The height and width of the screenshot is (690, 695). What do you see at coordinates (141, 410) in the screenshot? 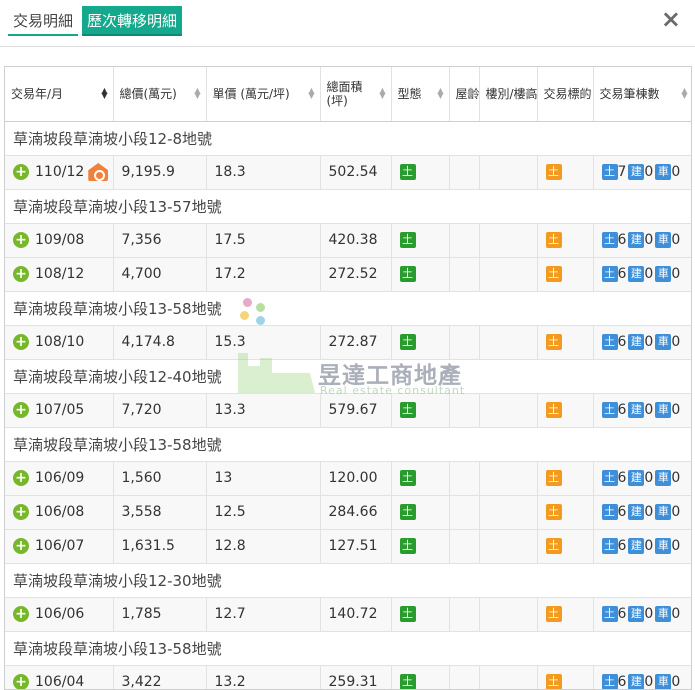
I see `total-price-value: 7,720` at bounding box center [141, 410].